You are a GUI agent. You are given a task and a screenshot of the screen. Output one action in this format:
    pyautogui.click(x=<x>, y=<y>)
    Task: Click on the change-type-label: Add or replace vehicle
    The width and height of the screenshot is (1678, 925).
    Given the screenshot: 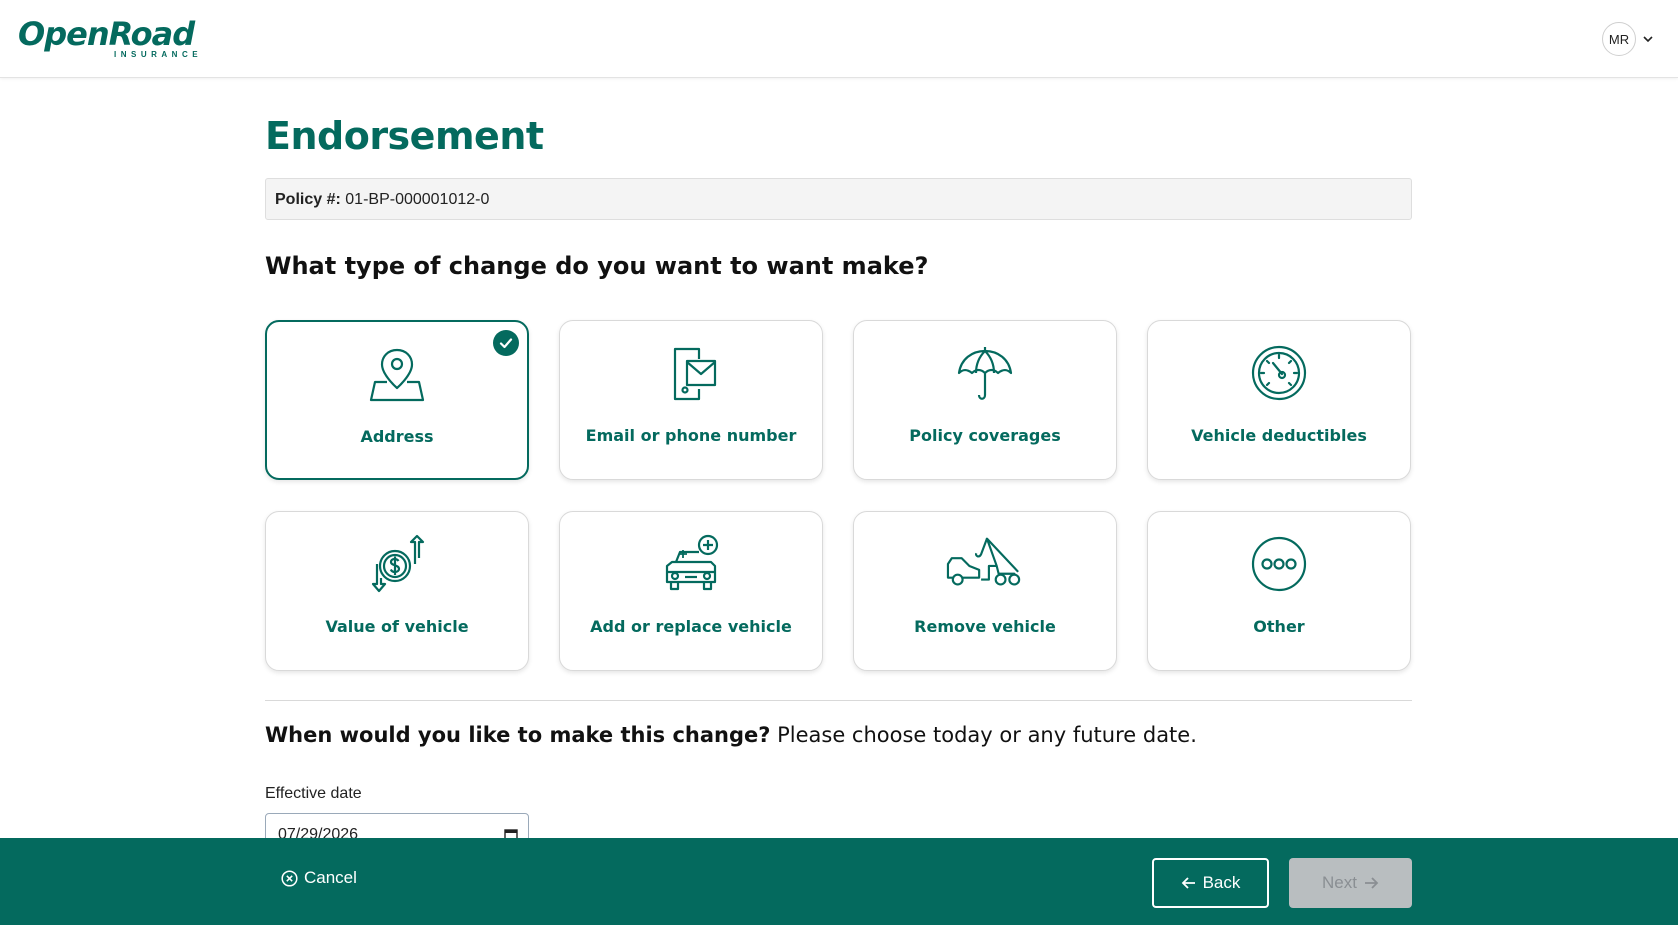 What is the action you would take?
    pyautogui.click(x=691, y=626)
    